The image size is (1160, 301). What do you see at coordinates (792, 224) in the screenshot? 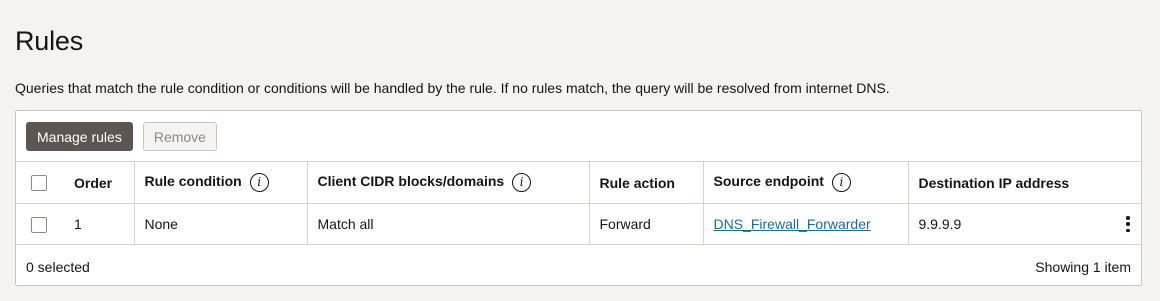
I see `source-endpoint-link: DNS_Firewall_Forwarder` at bounding box center [792, 224].